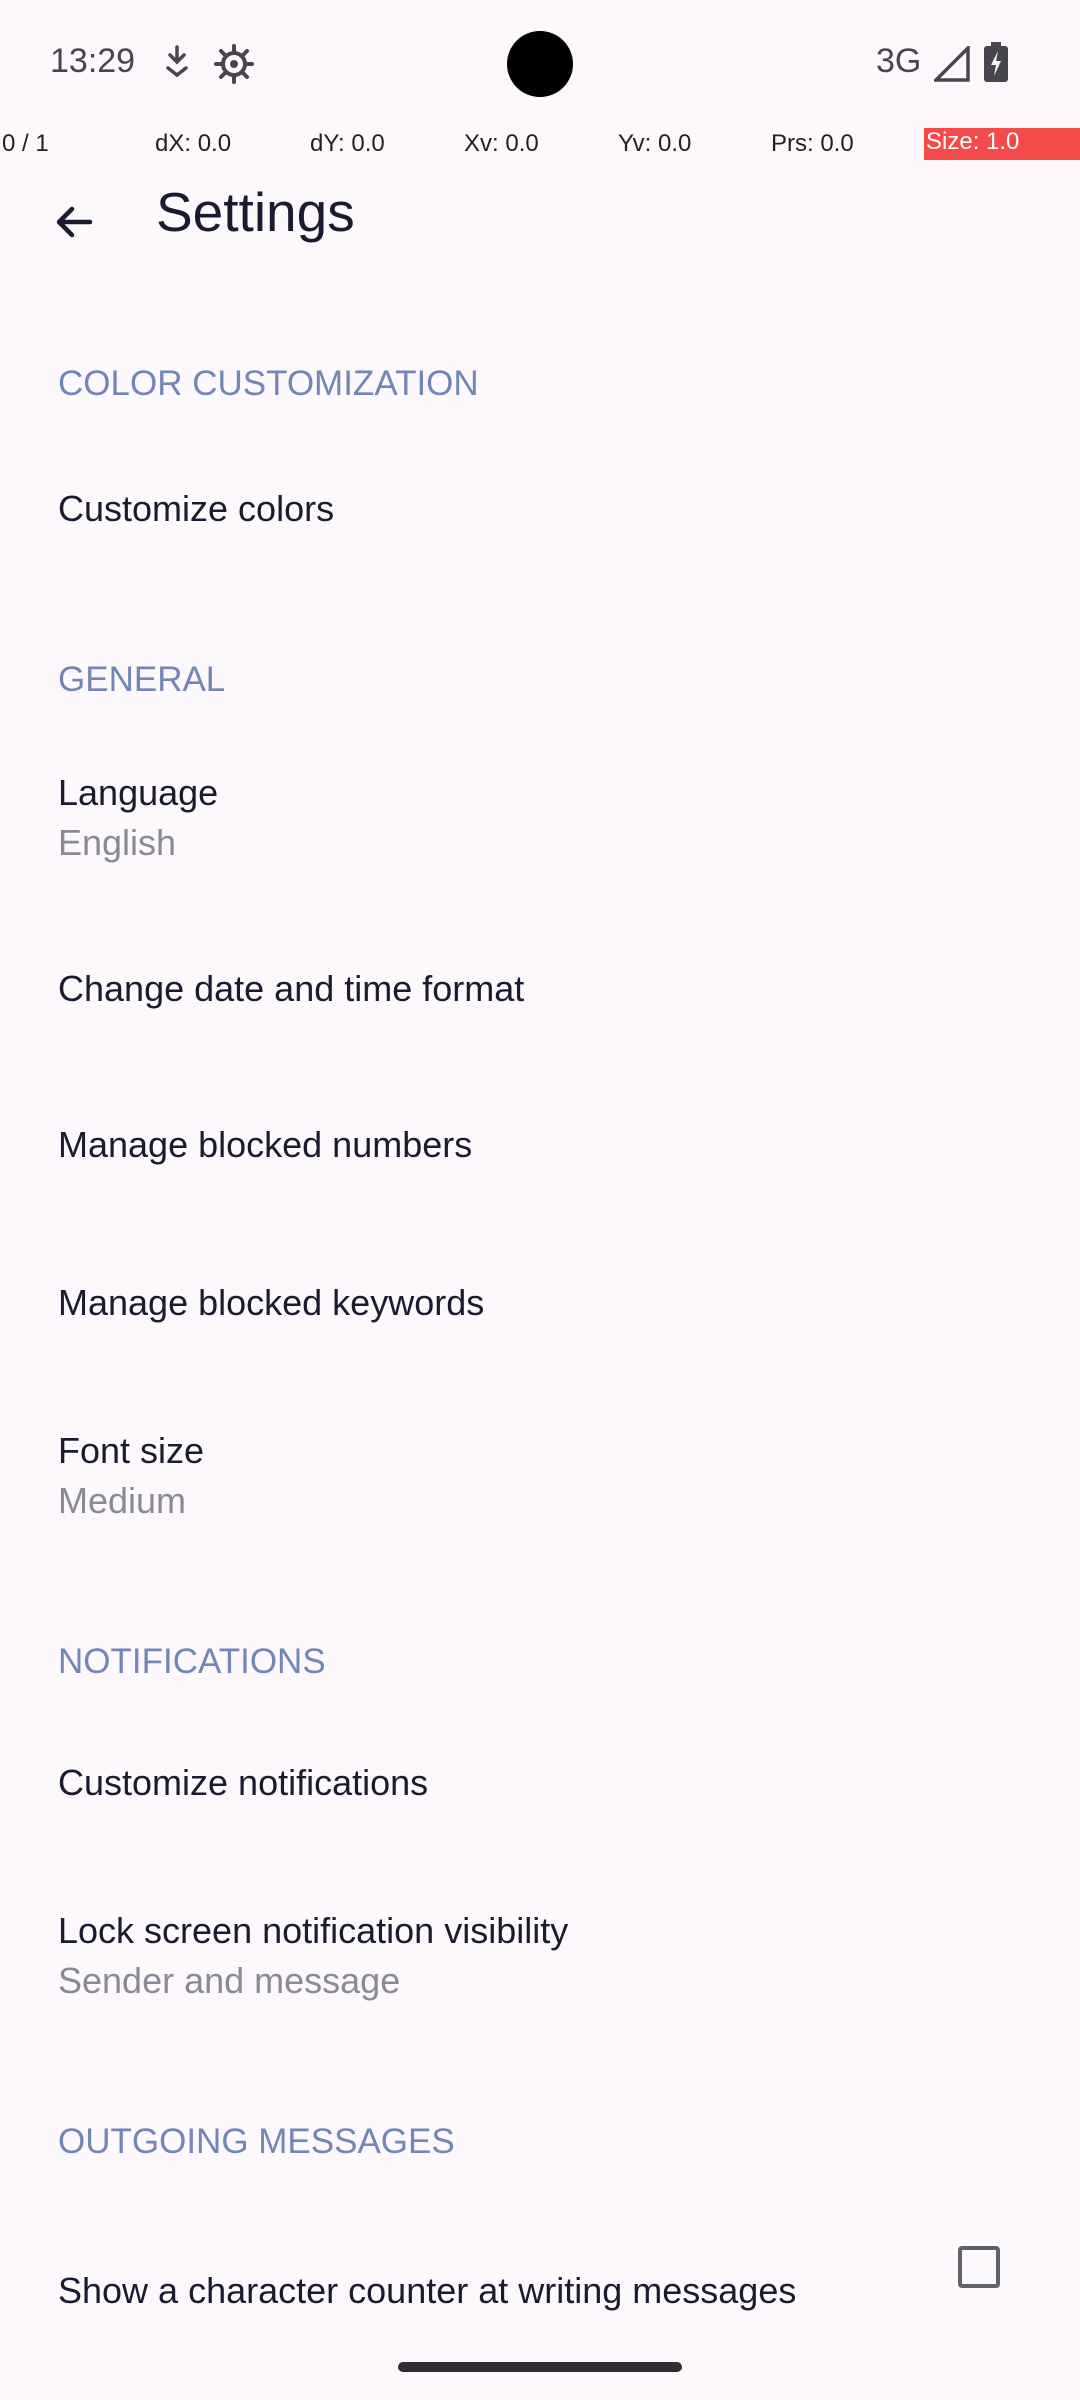  Describe the element at coordinates (979, 2267) in the screenshot. I see `character-counter-checkbox` at that location.